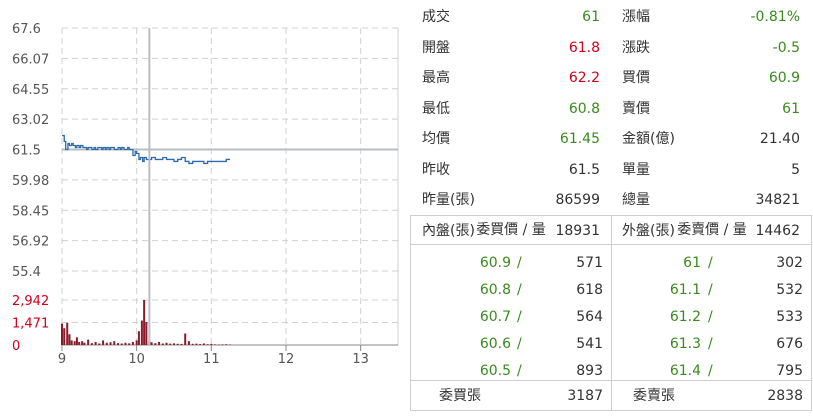 The height and width of the screenshot is (420, 813). Describe the element at coordinates (779, 139) in the screenshot. I see `quote-value: 21.40` at that location.